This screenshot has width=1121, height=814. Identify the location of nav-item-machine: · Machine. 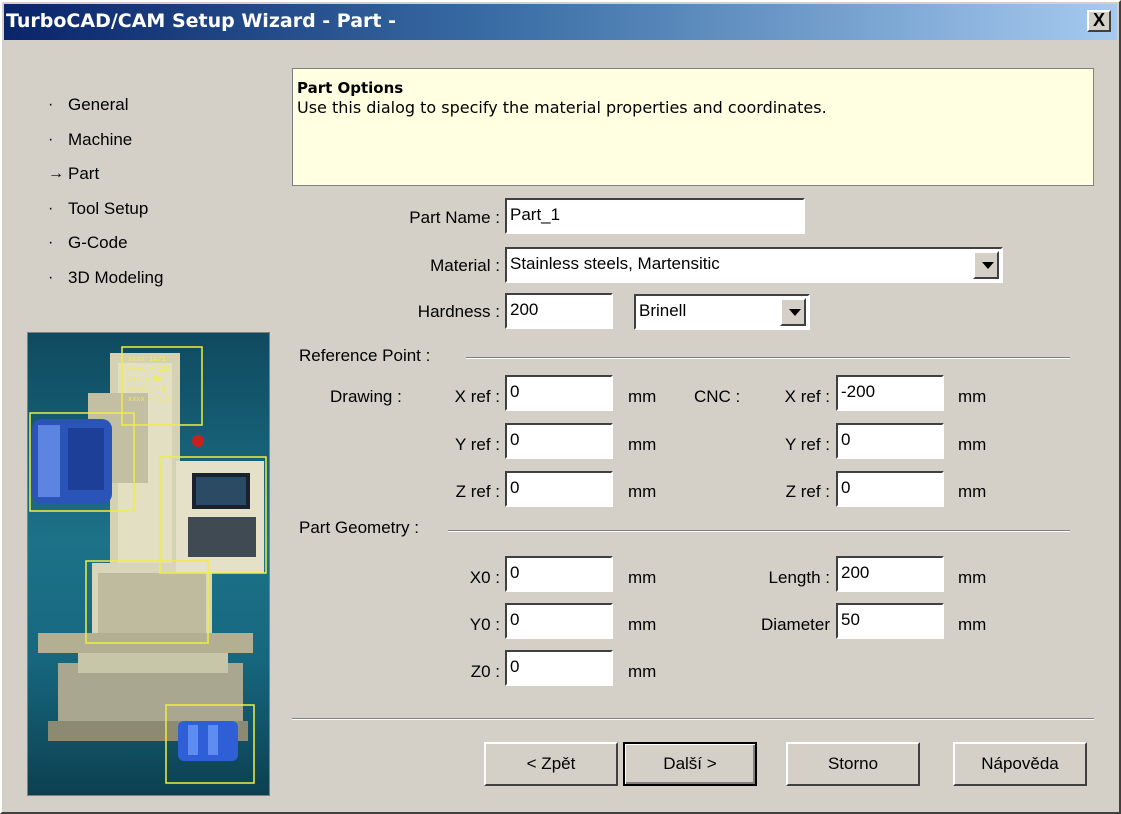
(104, 140).